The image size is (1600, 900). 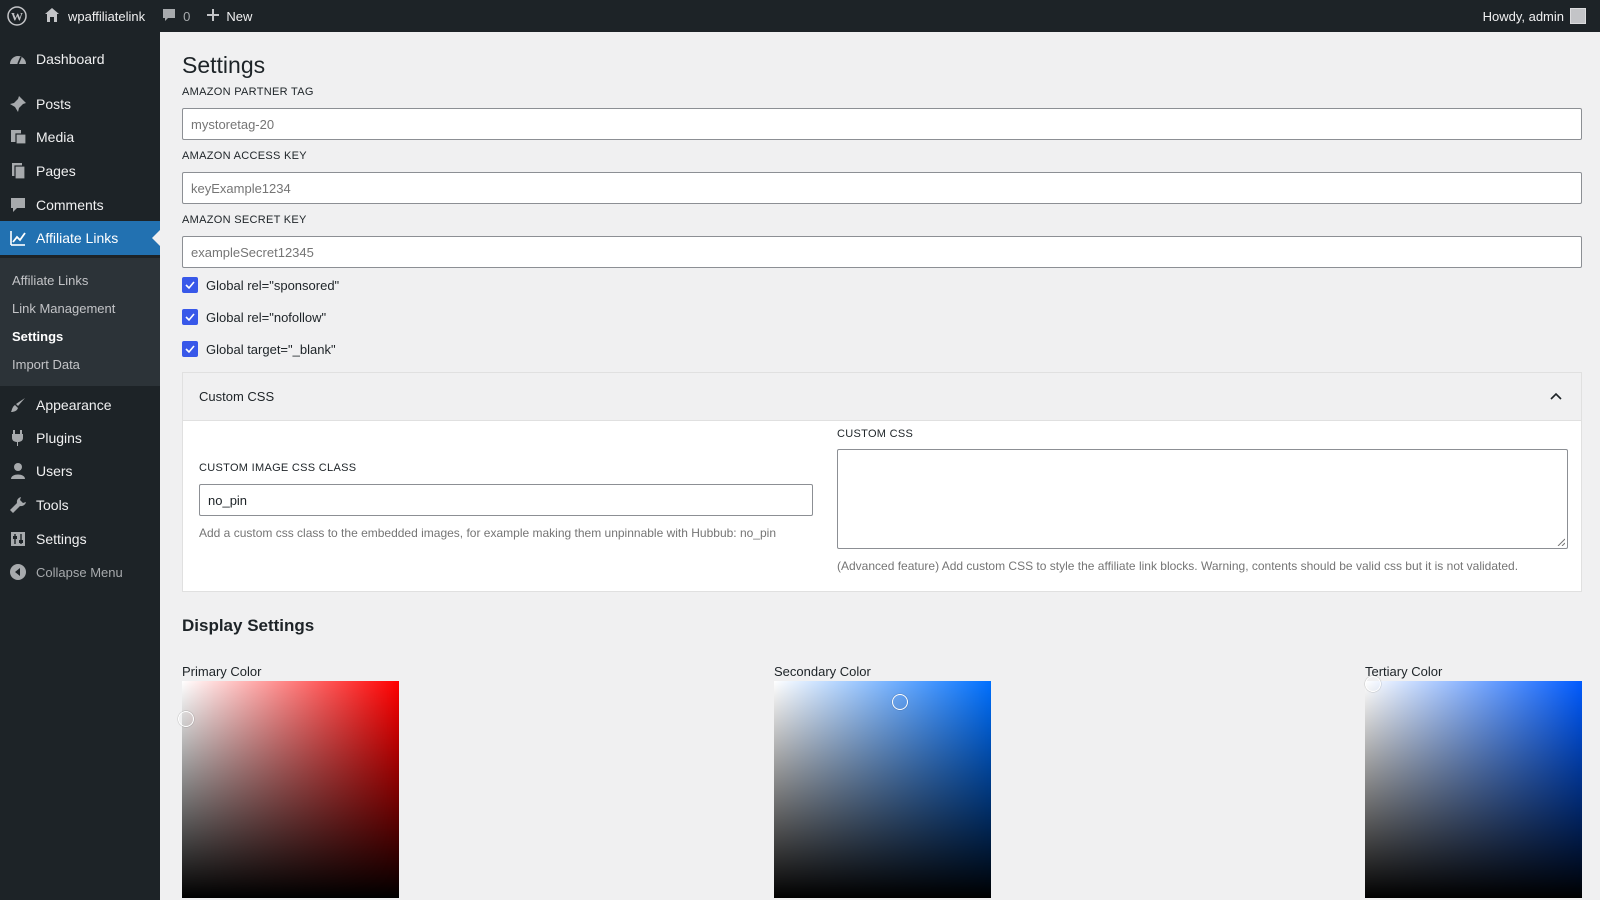 I want to click on target-blank-label: Global target="_blank", so click(x=271, y=349).